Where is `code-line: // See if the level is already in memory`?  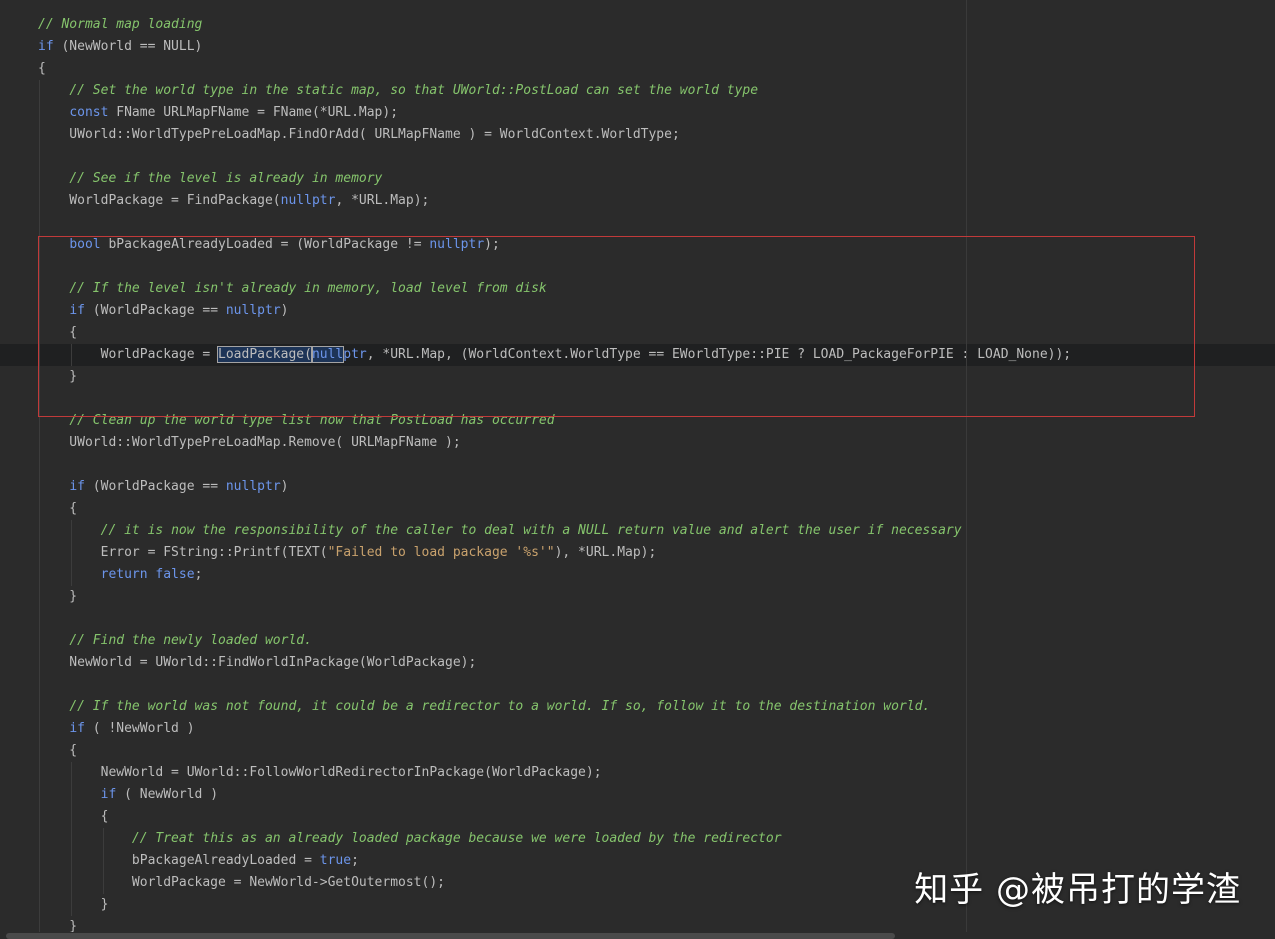
code-line: // See if the level is already in memory is located at coordinates (637, 179).